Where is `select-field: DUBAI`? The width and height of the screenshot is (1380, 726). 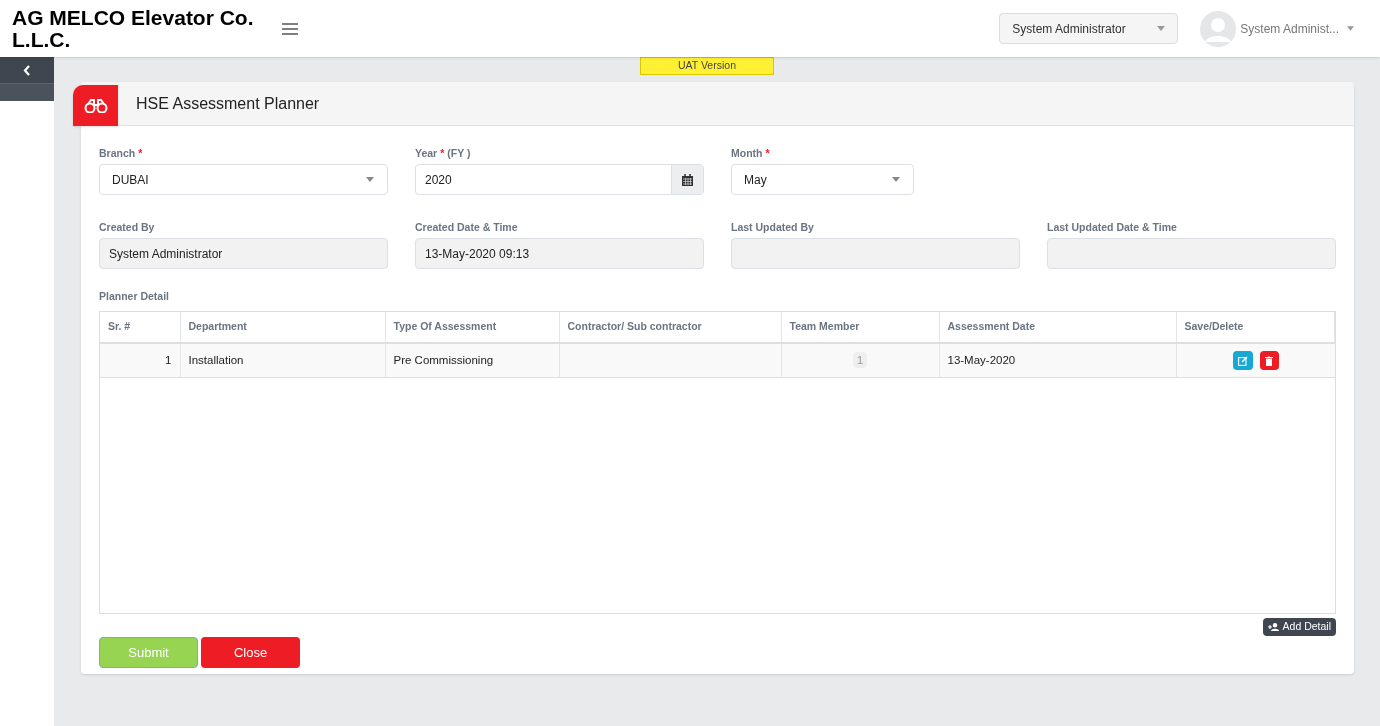 select-field: DUBAI is located at coordinates (243, 179).